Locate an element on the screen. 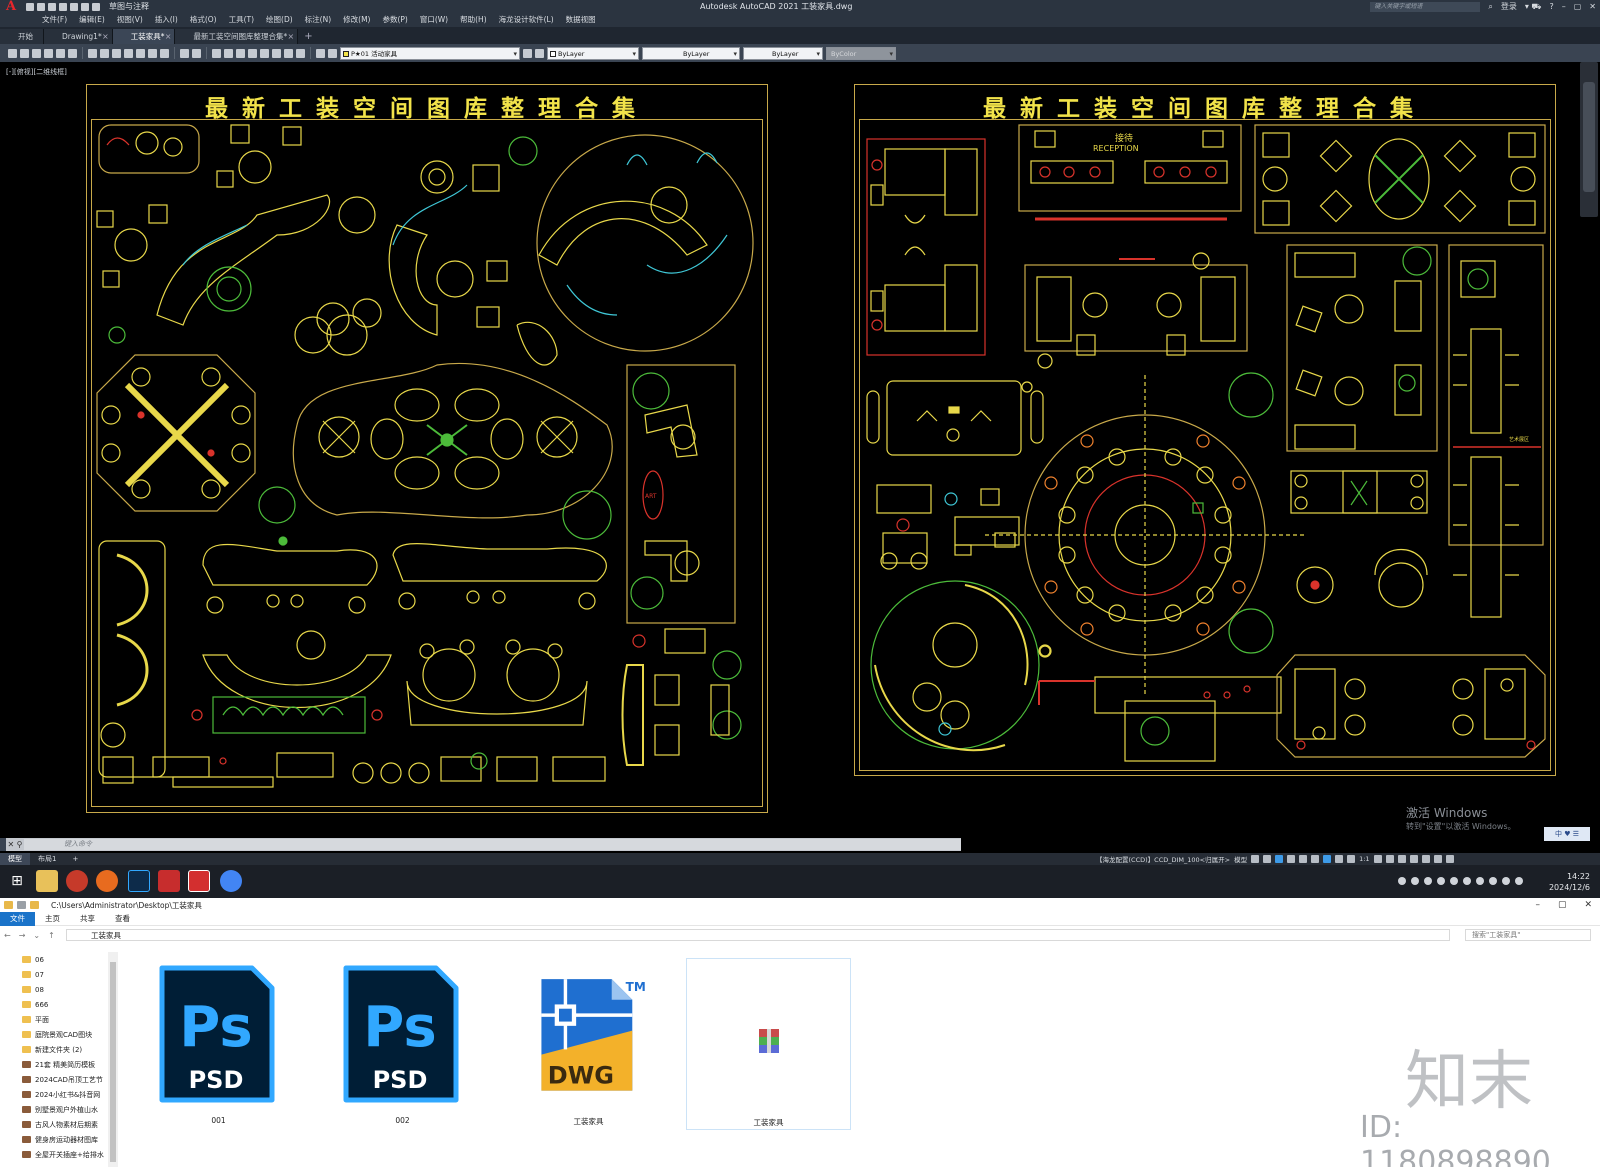  print-icon is located at coordinates (48, 53).